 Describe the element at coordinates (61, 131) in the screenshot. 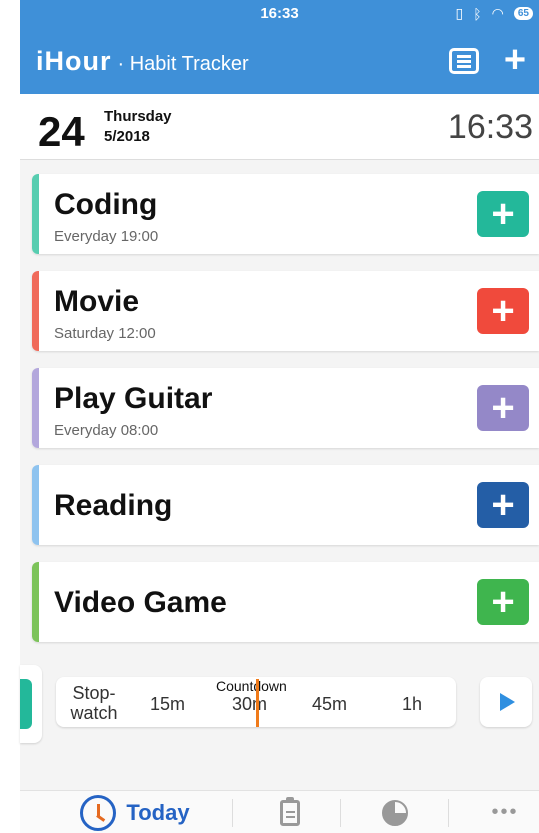

I see `day-number: 24` at that location.